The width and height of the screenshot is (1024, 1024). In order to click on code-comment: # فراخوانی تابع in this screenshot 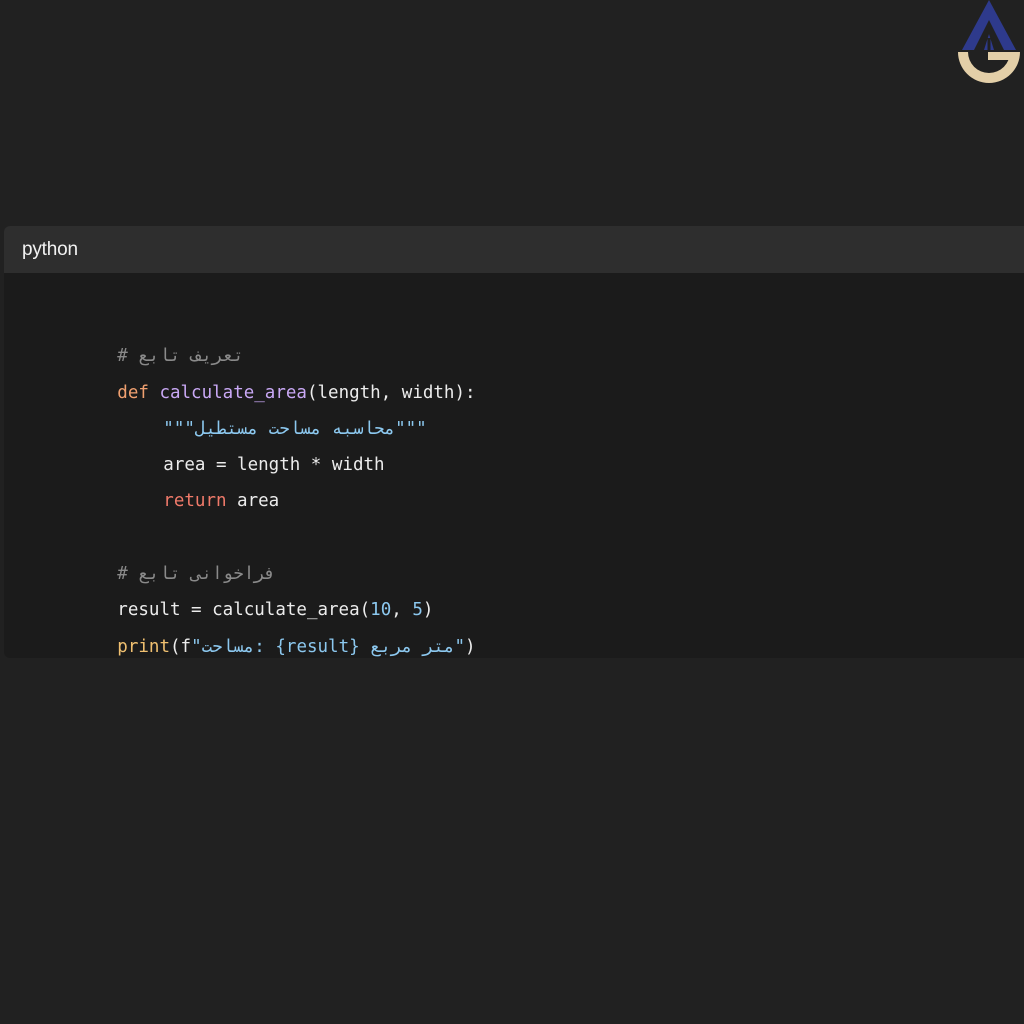, I will do `click(196, 574)`.